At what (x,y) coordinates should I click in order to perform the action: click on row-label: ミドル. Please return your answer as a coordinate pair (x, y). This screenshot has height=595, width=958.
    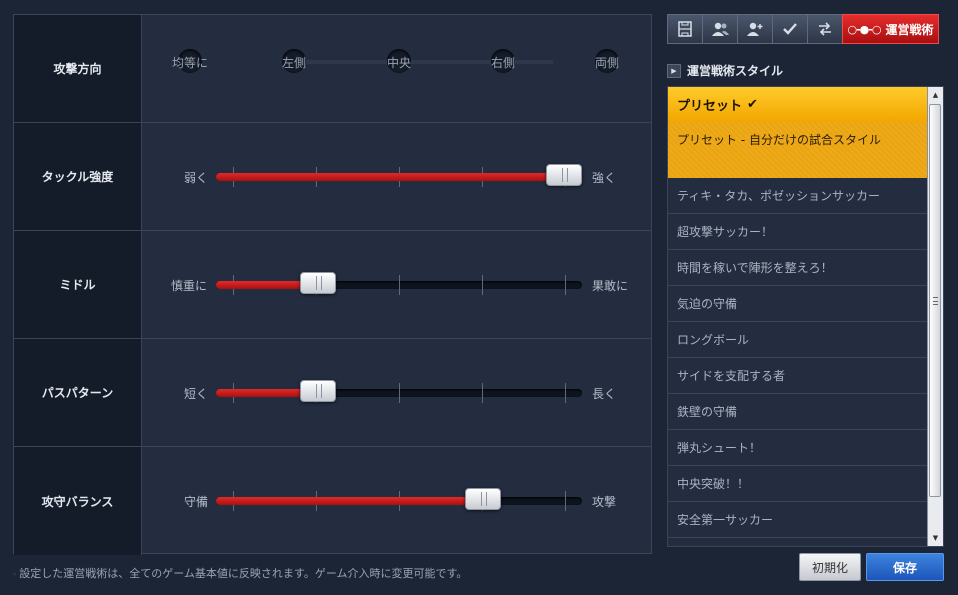
    Looking at the image, I should click on (78, 284).